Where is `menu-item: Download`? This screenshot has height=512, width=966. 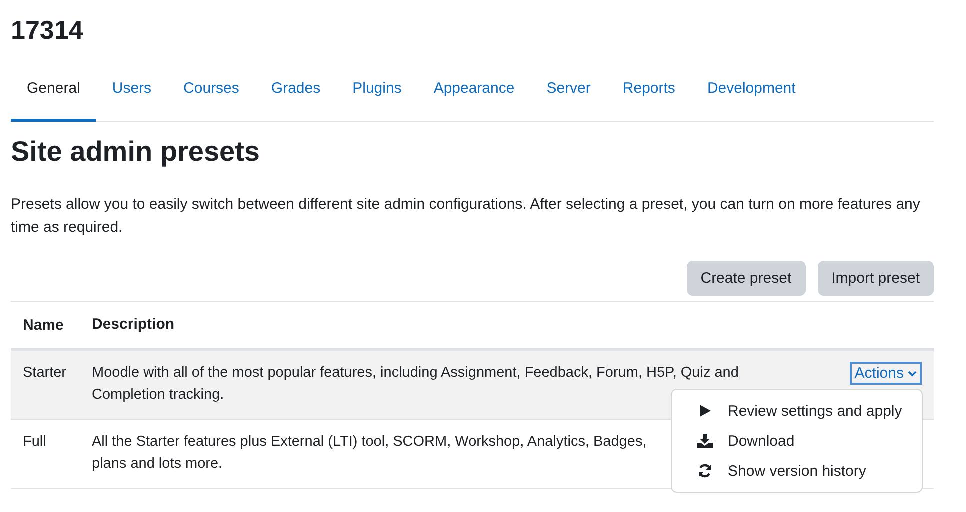
menu-item: Download is located at coordinates (797, 441).